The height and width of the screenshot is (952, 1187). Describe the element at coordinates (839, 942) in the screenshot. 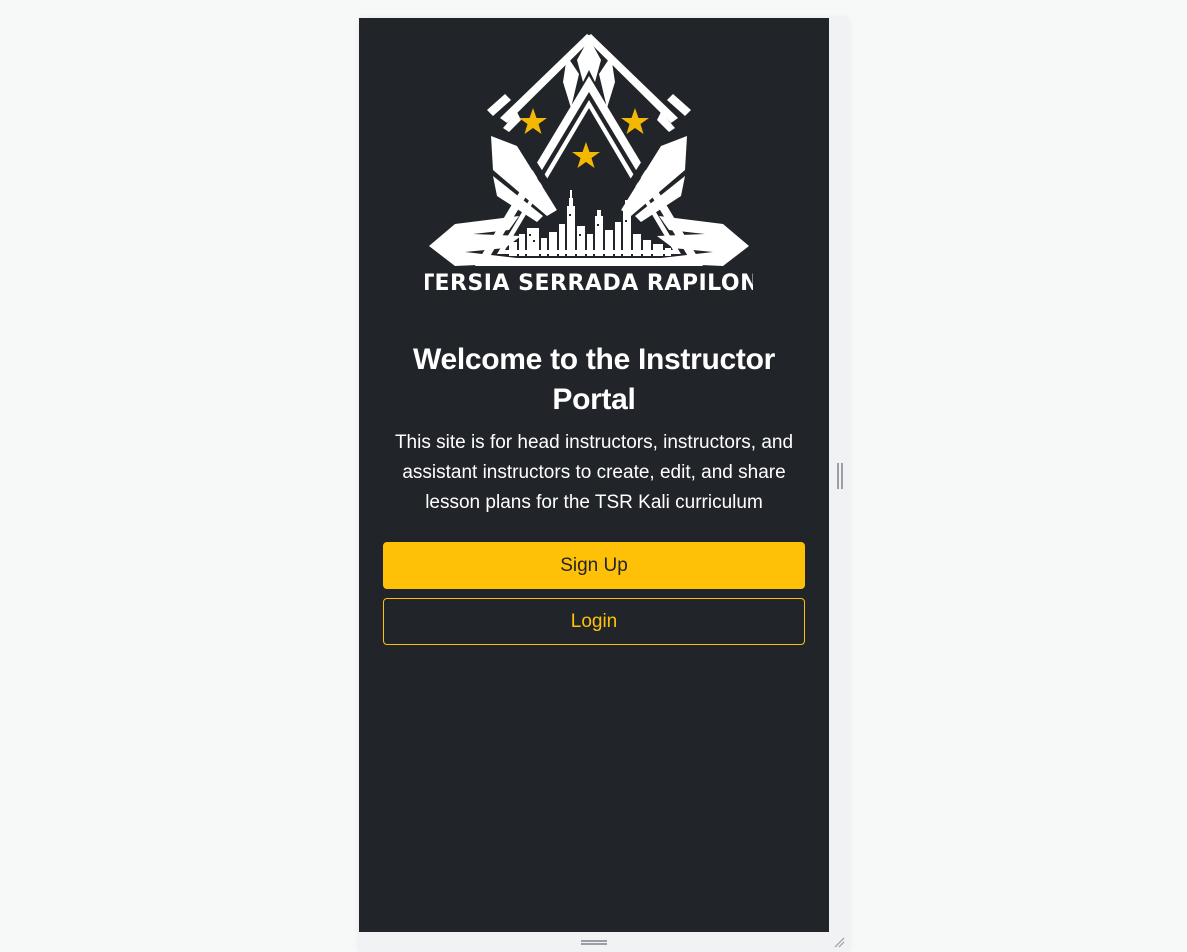

I see `resize-corner-icon` at that location.